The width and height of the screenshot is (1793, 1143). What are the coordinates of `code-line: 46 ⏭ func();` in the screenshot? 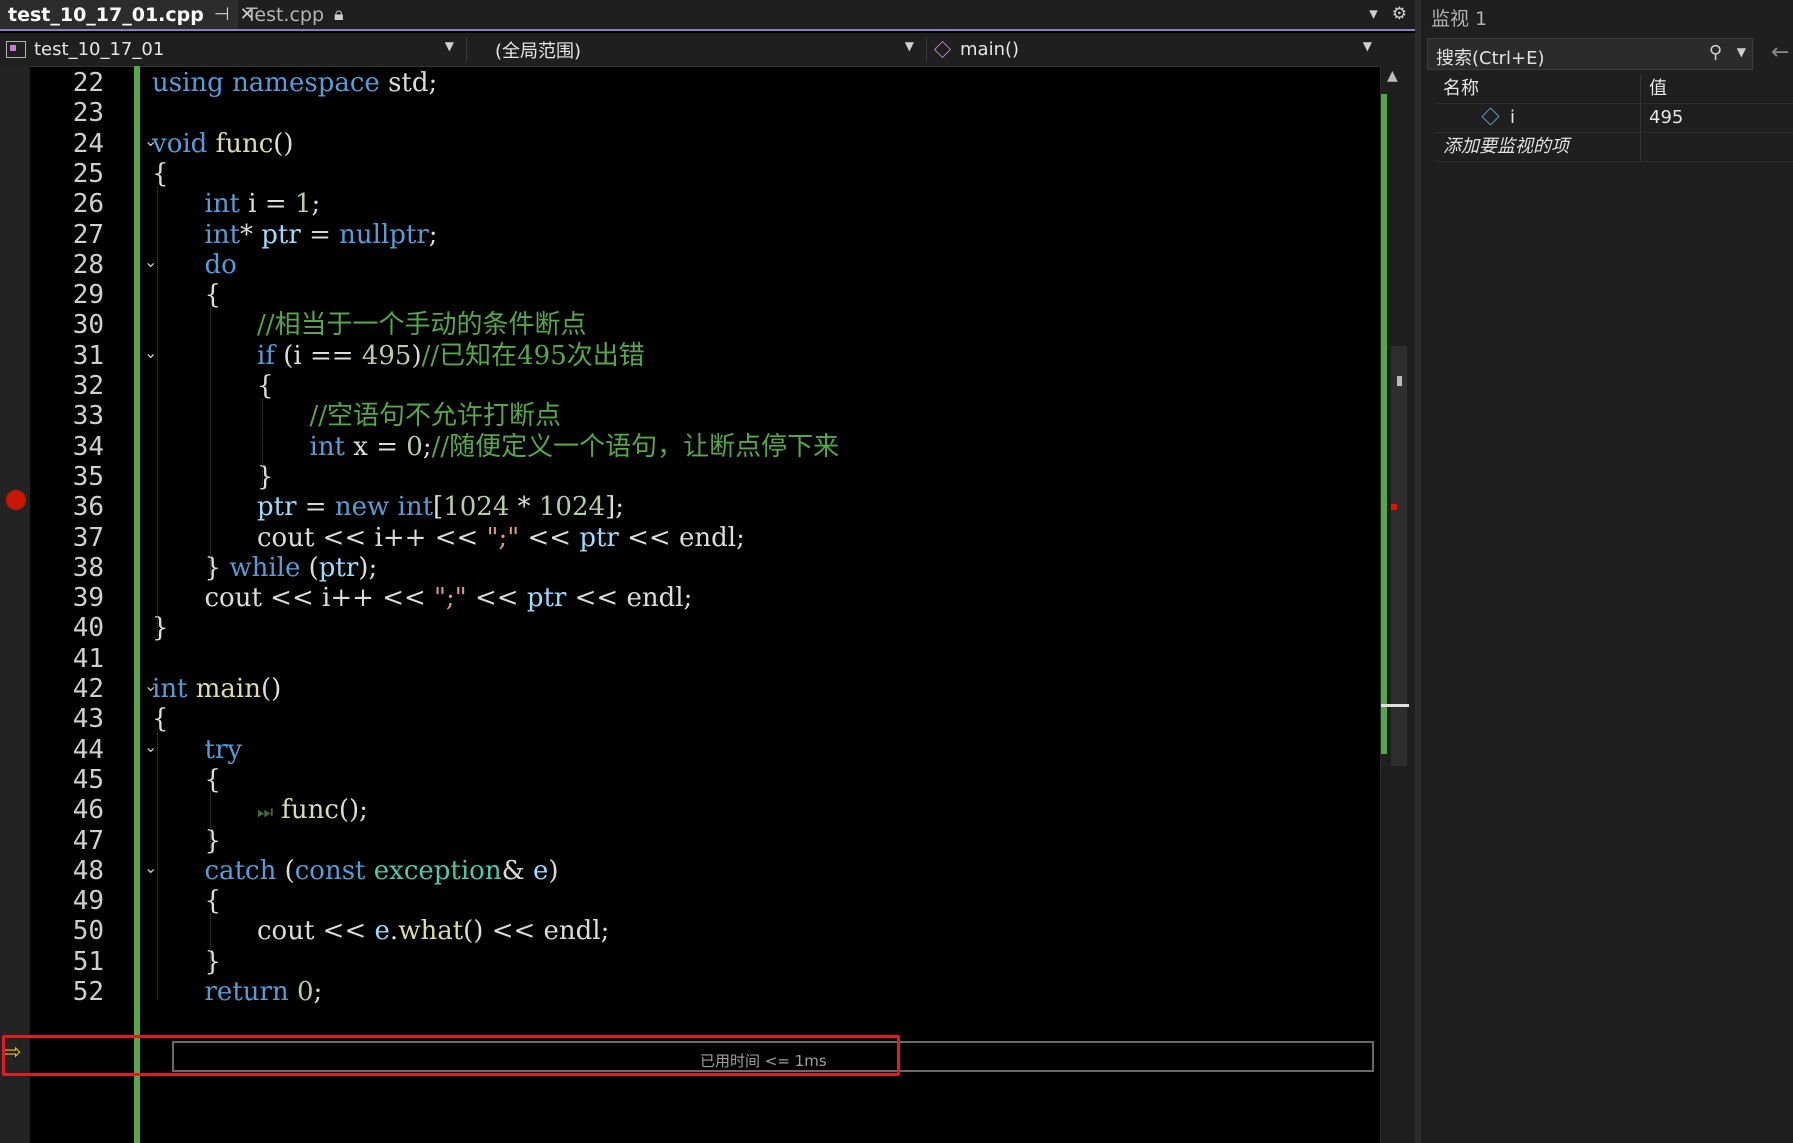 It's located at (690, 810).